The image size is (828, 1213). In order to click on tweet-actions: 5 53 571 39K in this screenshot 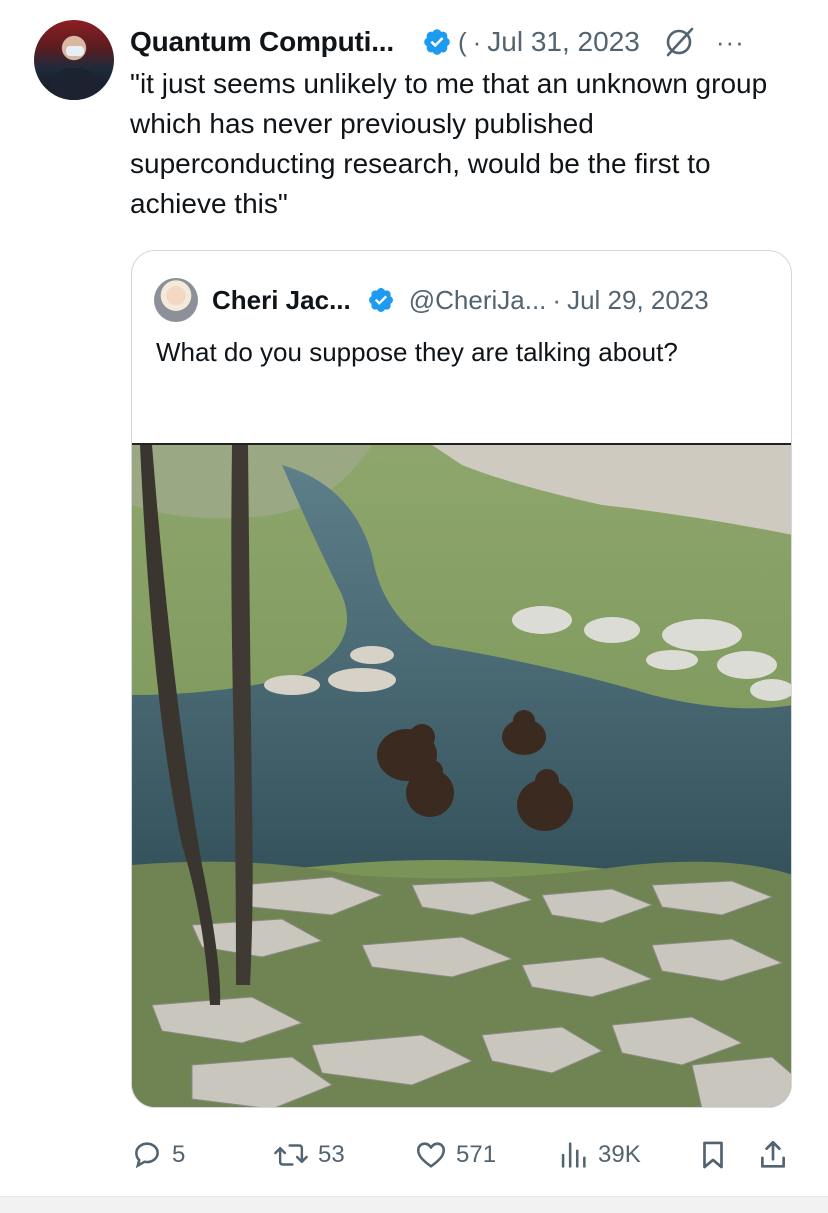, I will do `click(465, 1155)`.